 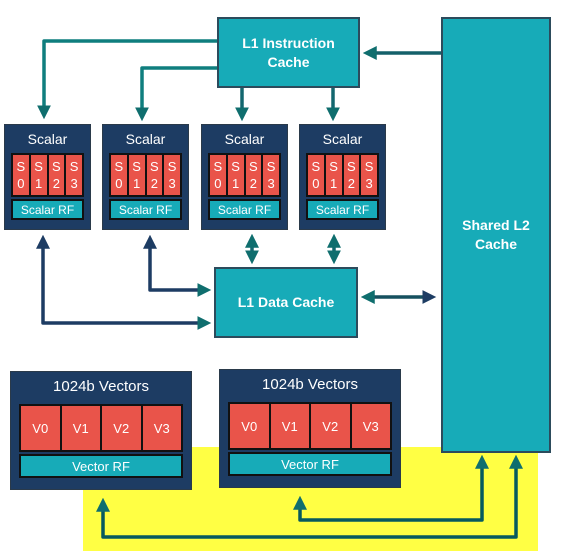 What do you see at coordinates (127, 79) in the screenshot?
I see `arrow-l1i-scalar0` at bounding box center [127, 79].